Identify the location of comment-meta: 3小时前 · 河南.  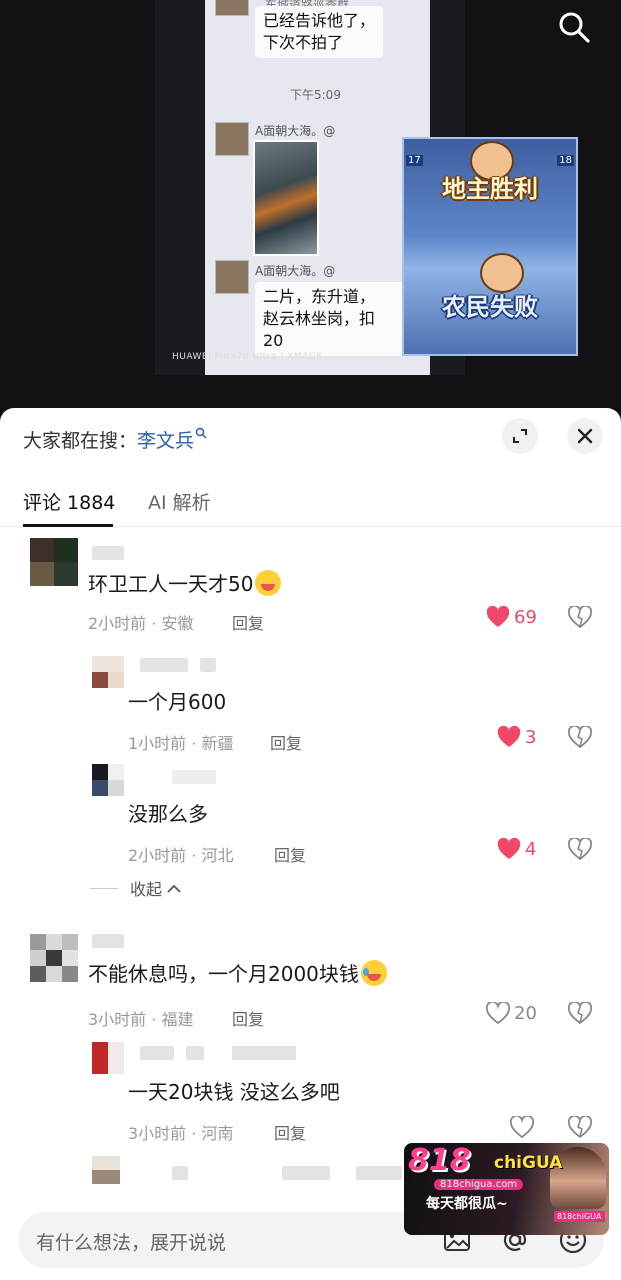
(181, 1133).